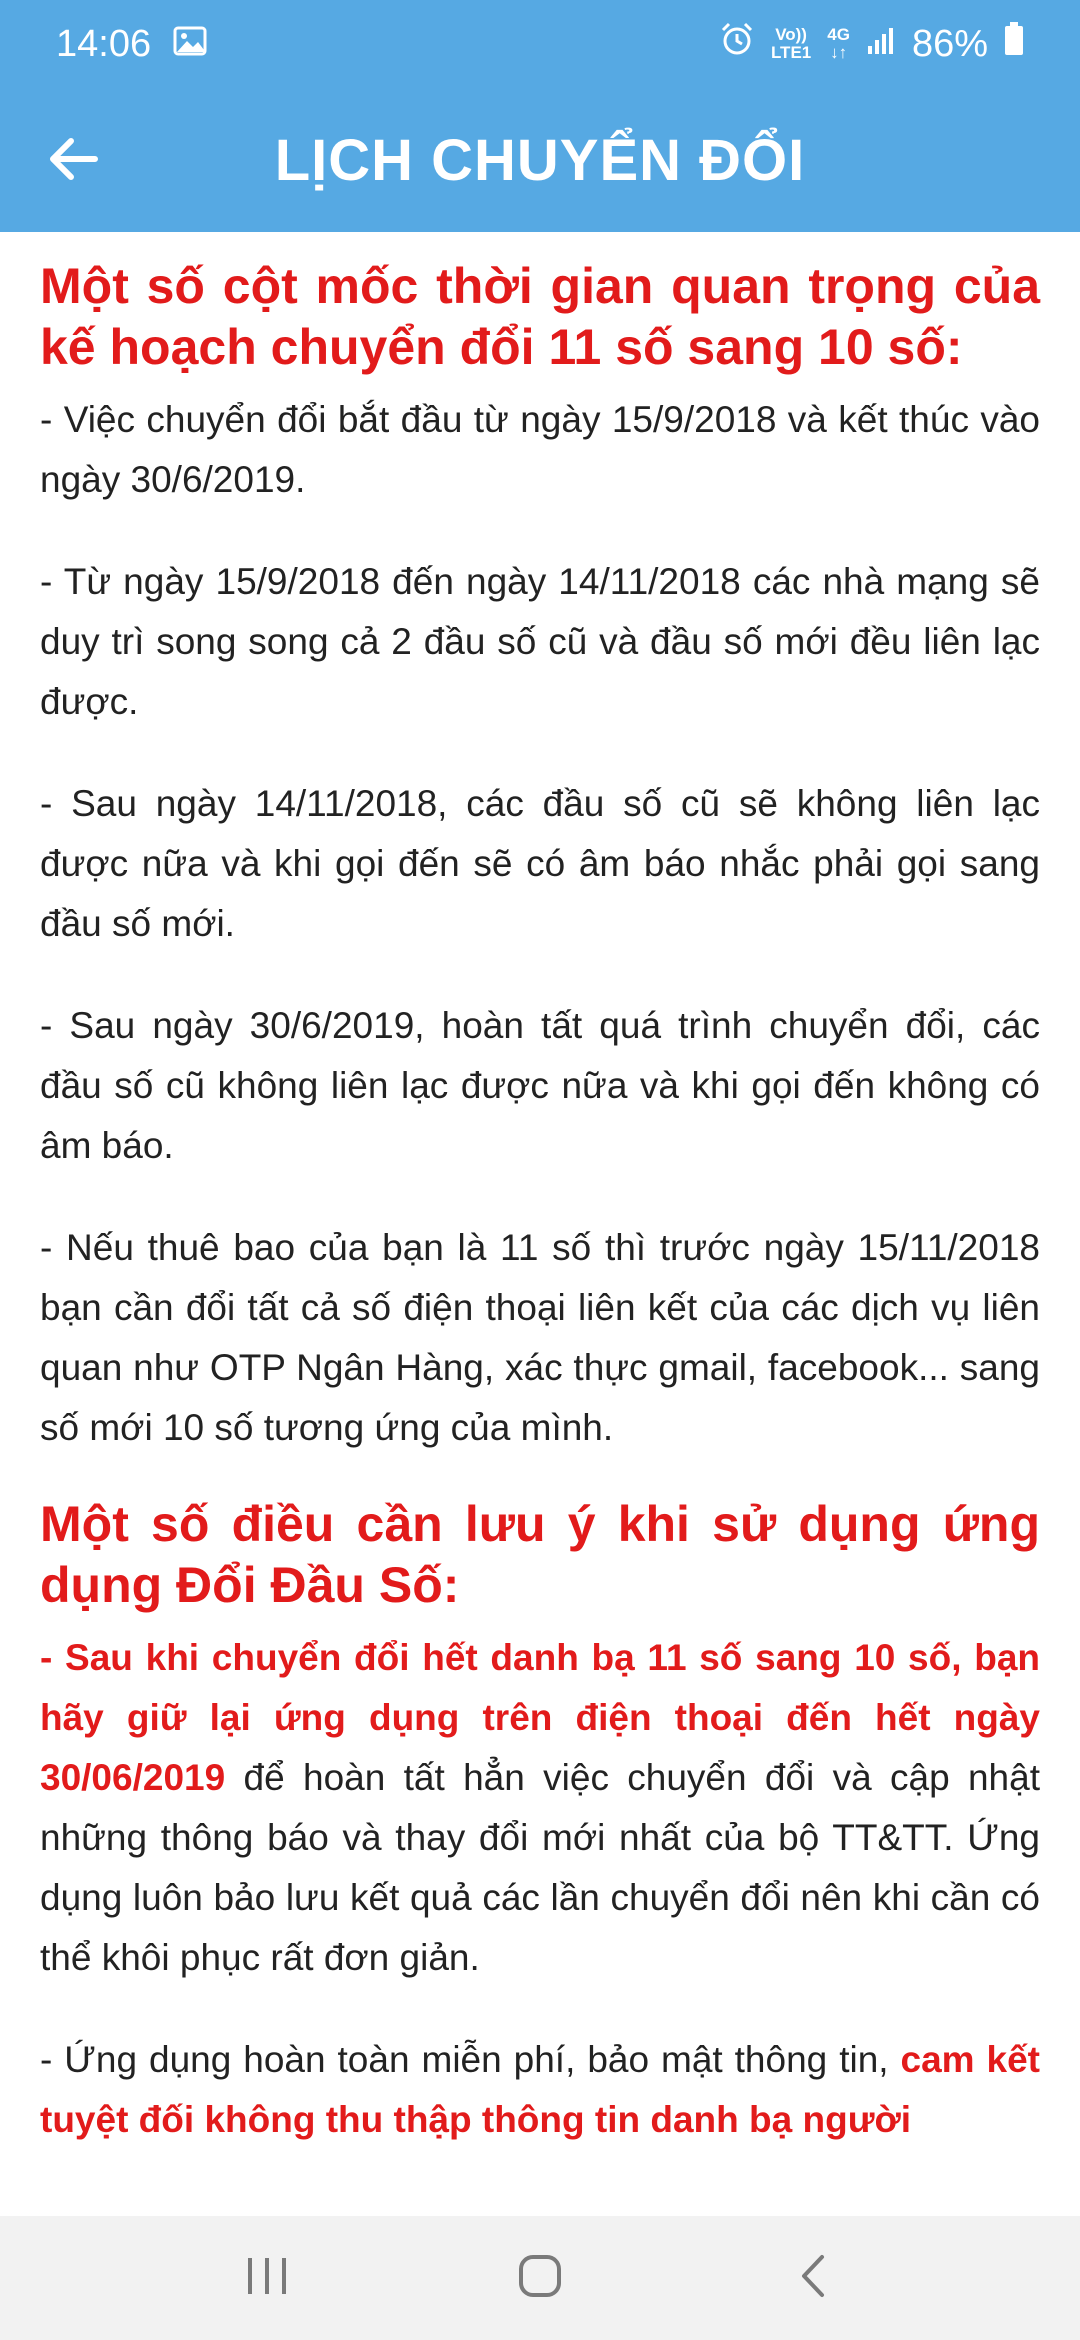 This screenshot has width=1080, height=2340. I want to click on signal-icon, so click(881, 44).